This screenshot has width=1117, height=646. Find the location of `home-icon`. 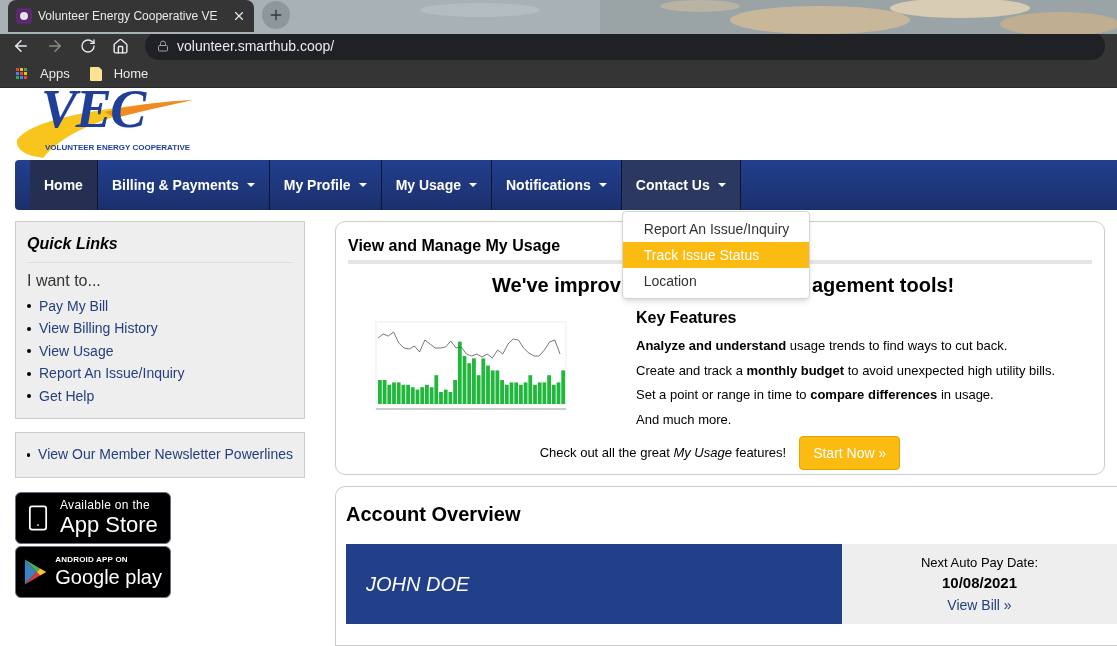

home-icon is located at coordinates (120, 46).